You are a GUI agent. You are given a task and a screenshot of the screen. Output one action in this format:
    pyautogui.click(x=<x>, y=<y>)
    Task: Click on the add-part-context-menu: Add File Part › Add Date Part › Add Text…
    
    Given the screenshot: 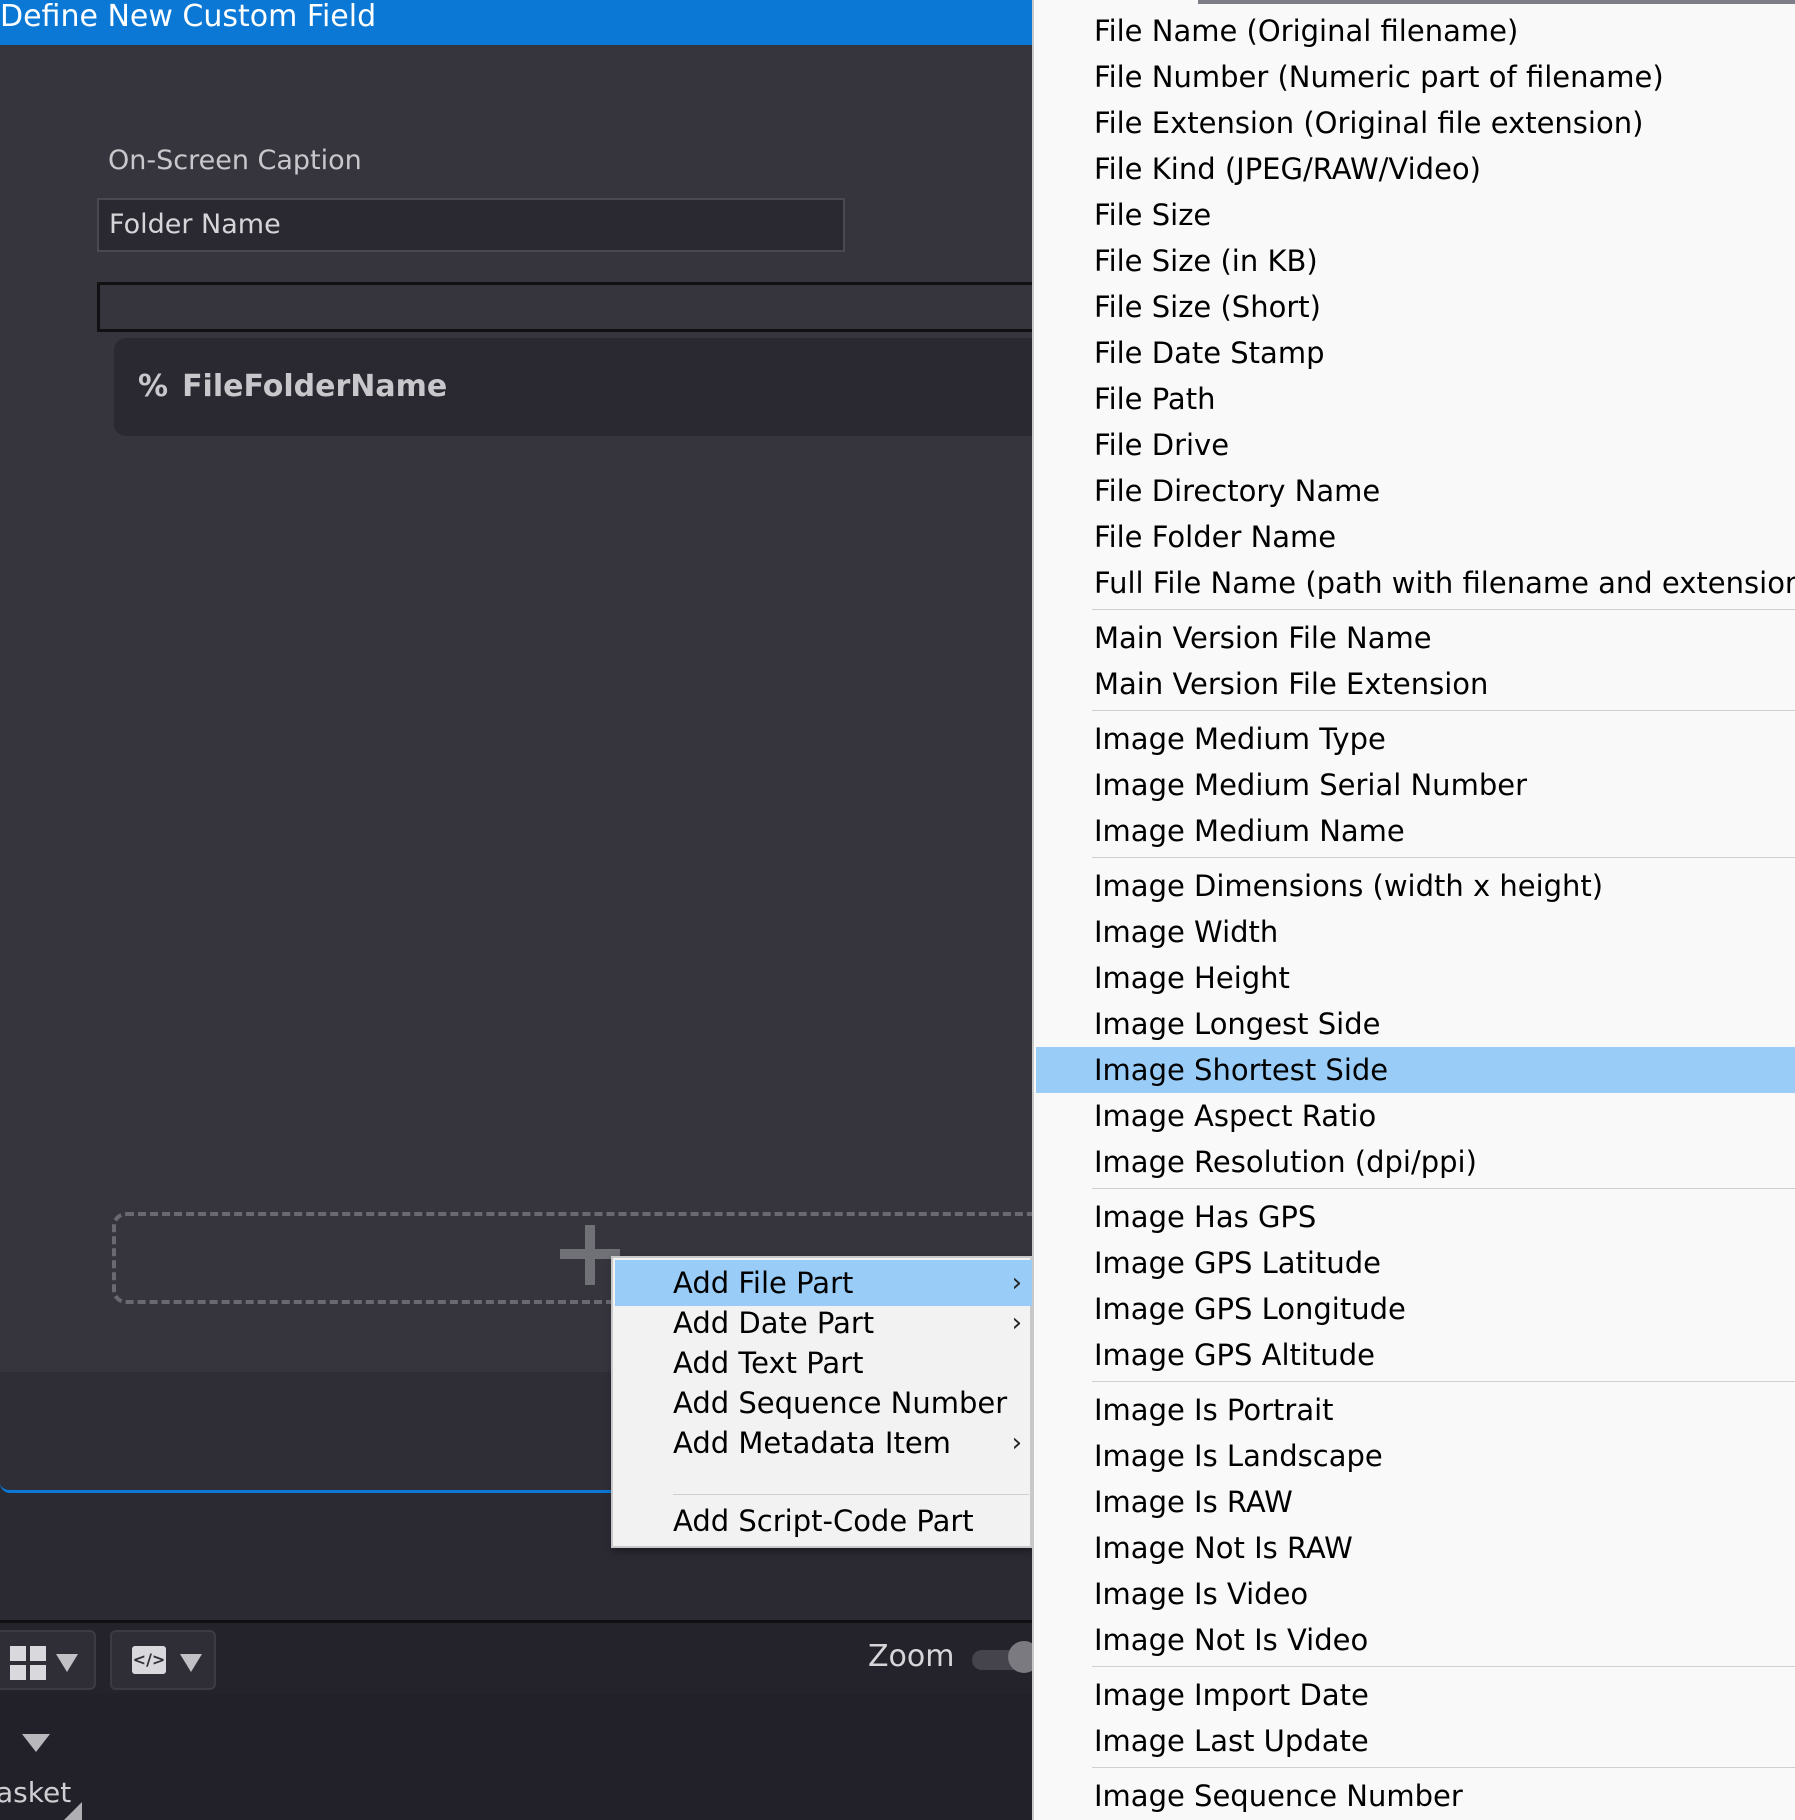 What is the action you would take?
    pyautogui.click(x=821, y=1402)
    